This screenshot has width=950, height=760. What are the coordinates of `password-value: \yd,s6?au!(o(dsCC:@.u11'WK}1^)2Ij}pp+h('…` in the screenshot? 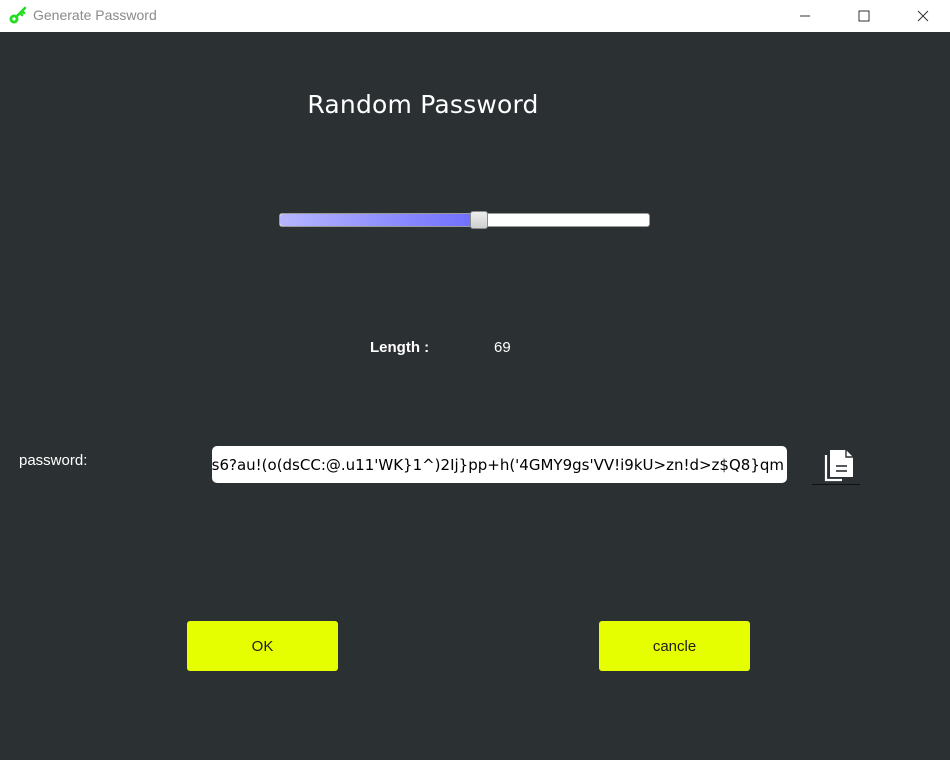 It's located at (498, 464).